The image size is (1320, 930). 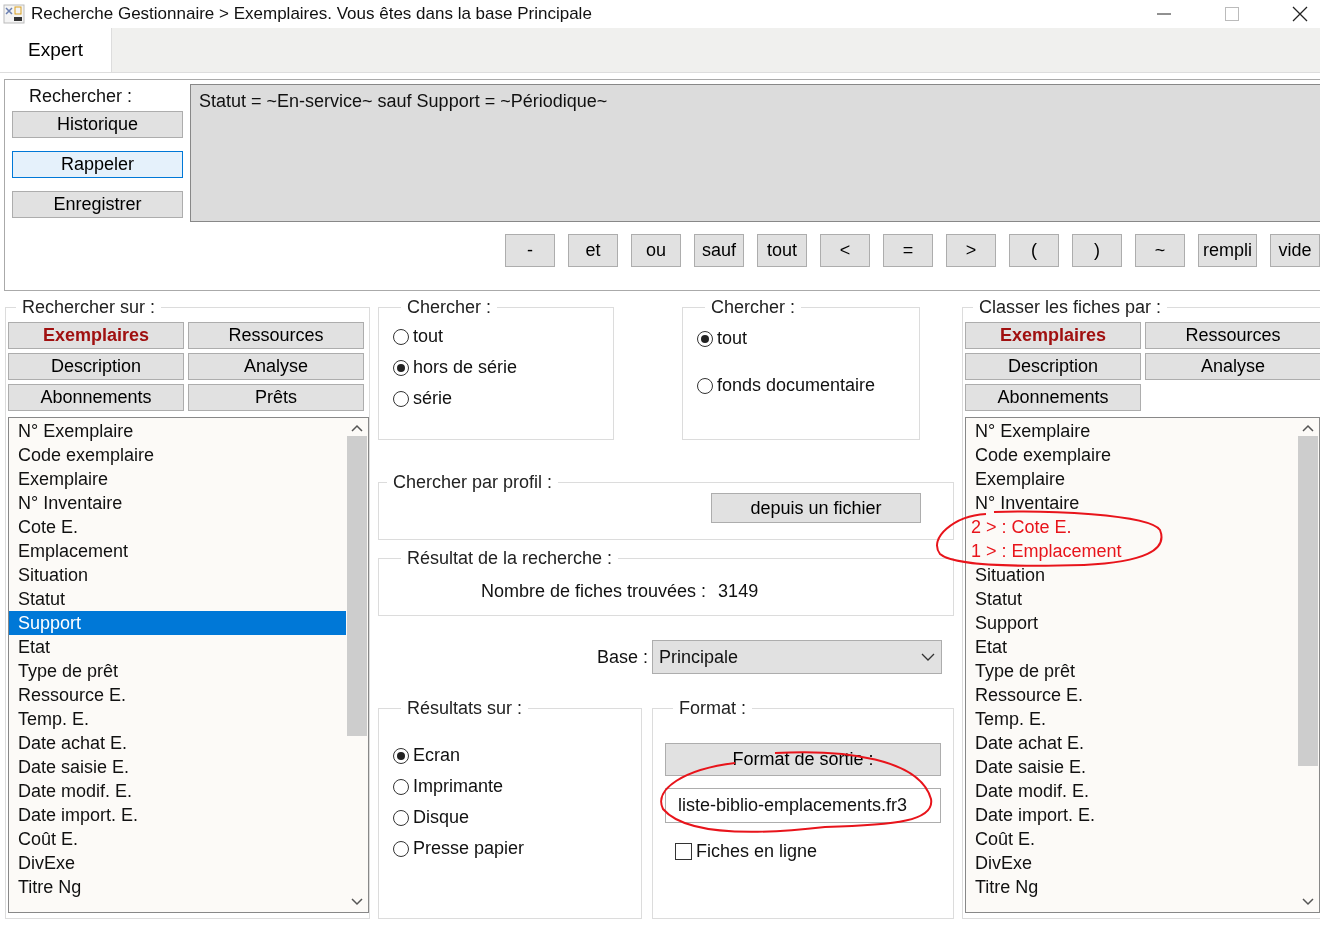 I want to click on sort-field-item: Support, so click(x=1131, y=623).